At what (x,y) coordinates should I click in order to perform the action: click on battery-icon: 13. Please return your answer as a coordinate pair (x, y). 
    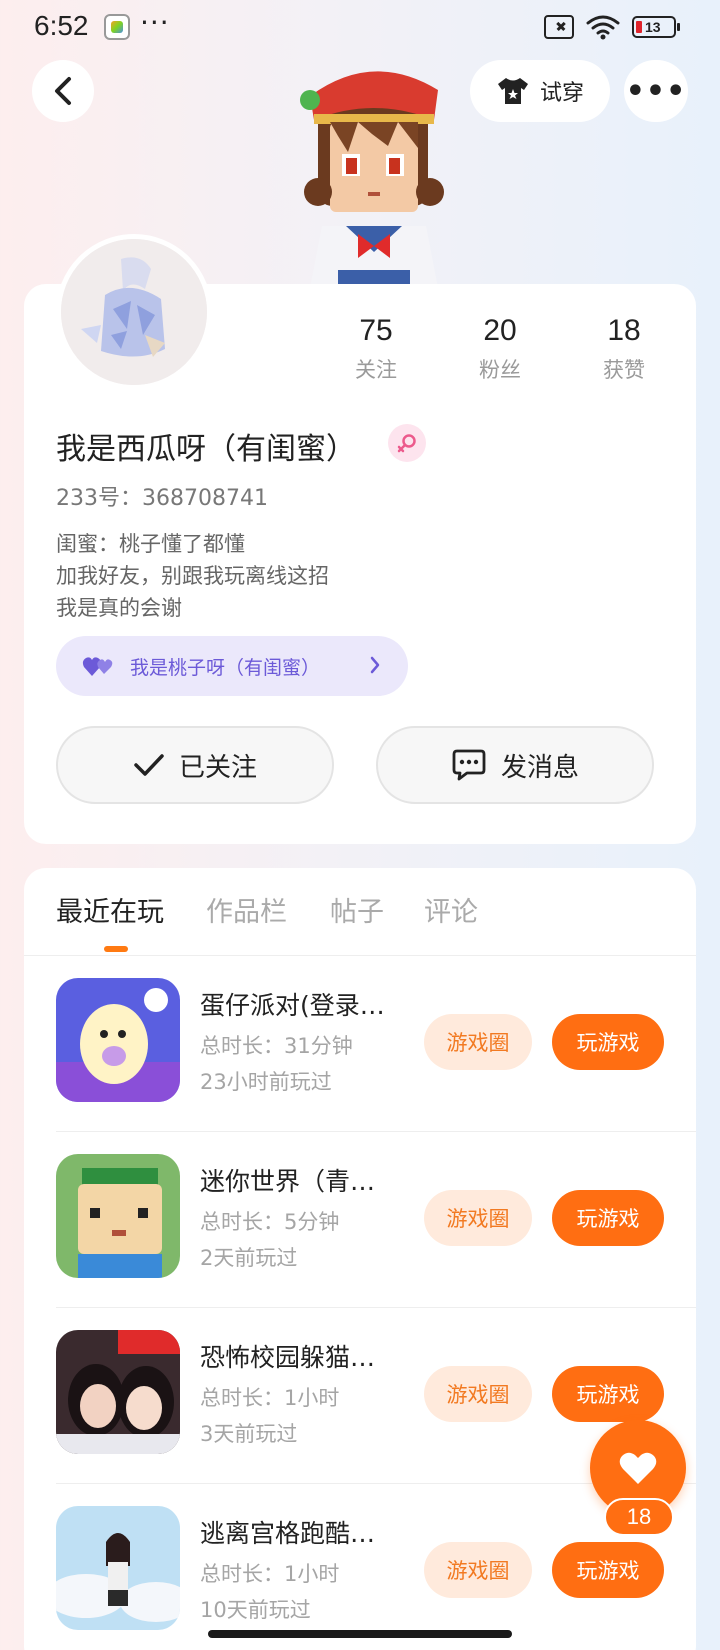
    Looking at the image, I should click on (656, 27).